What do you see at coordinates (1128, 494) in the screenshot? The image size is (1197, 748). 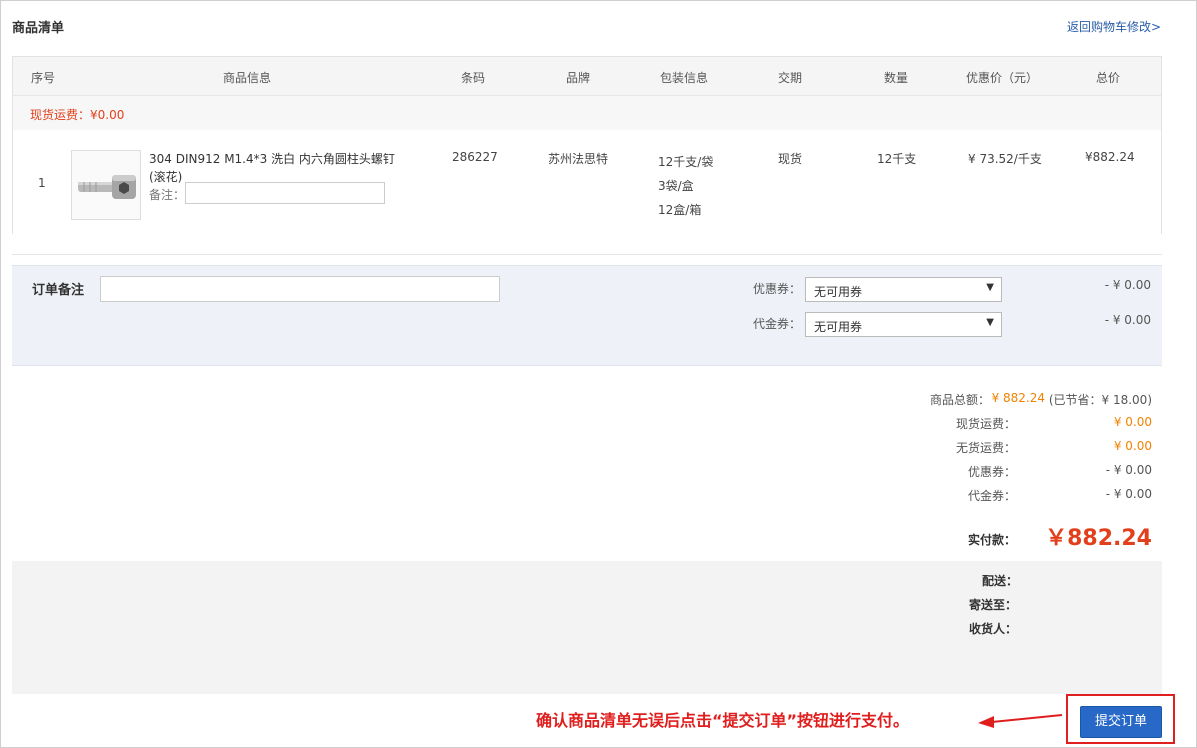 I see `summary-voucher-value: - ¥ 0.00` at bounding box center [1128, 494].